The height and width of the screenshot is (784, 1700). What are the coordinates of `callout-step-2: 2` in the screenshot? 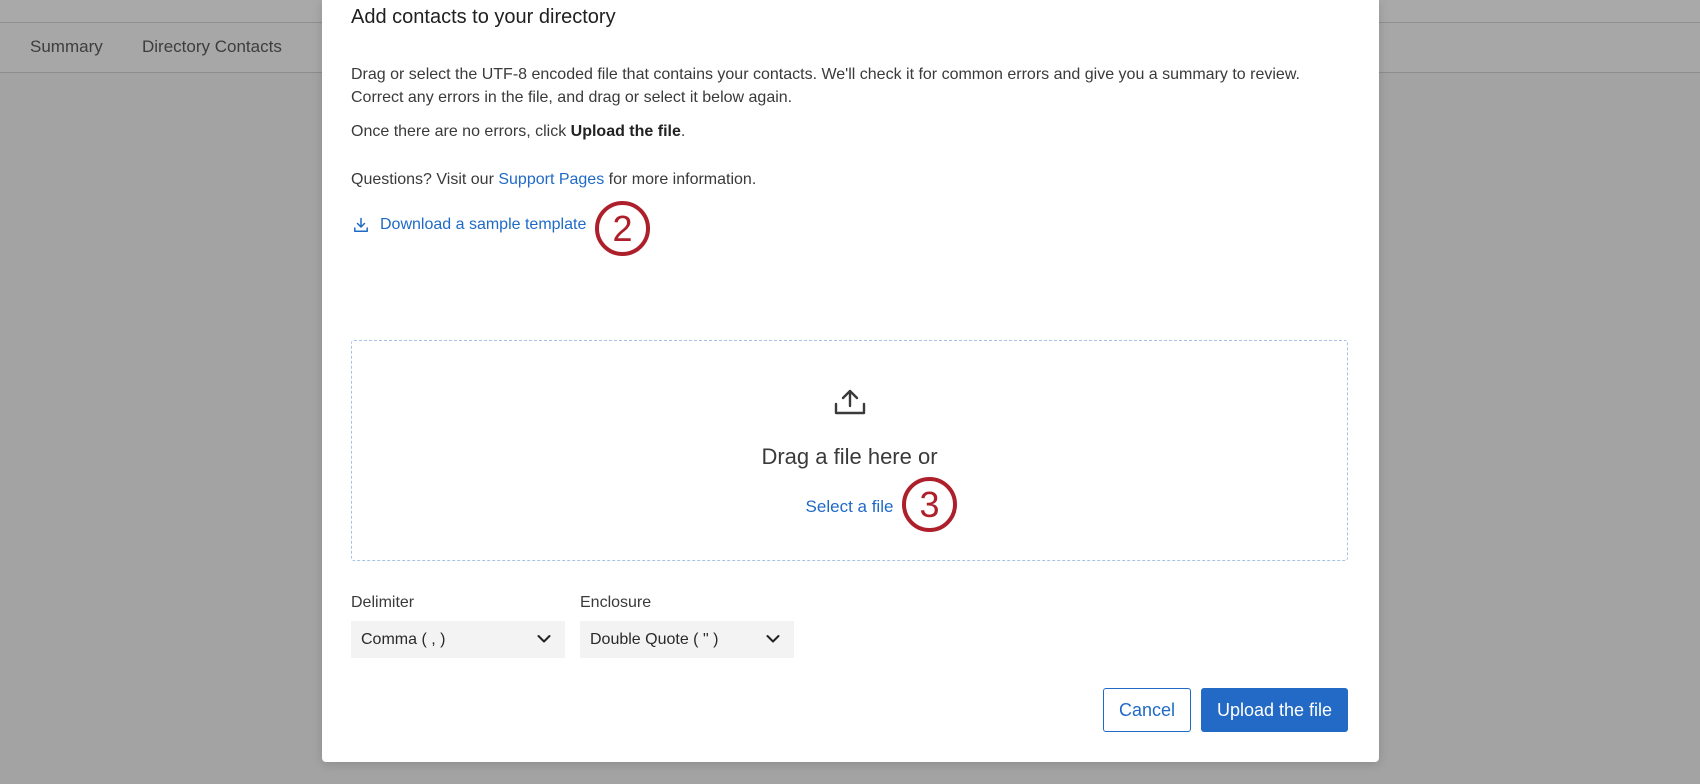 It's located at (622, 228).